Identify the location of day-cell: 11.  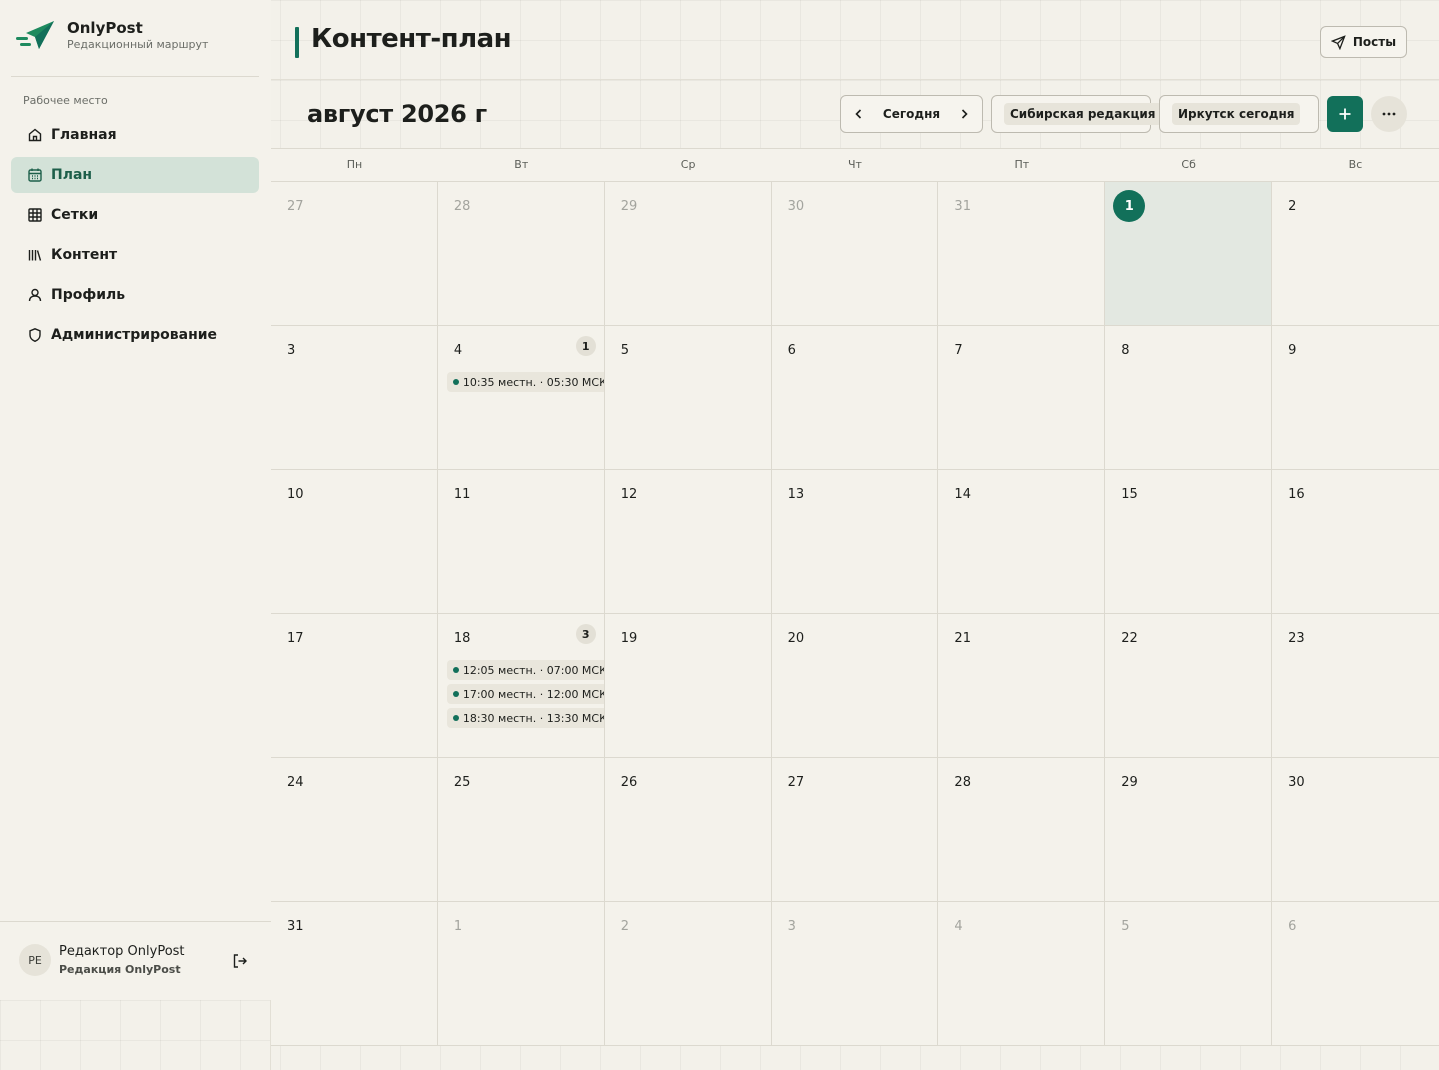
(521, 542).